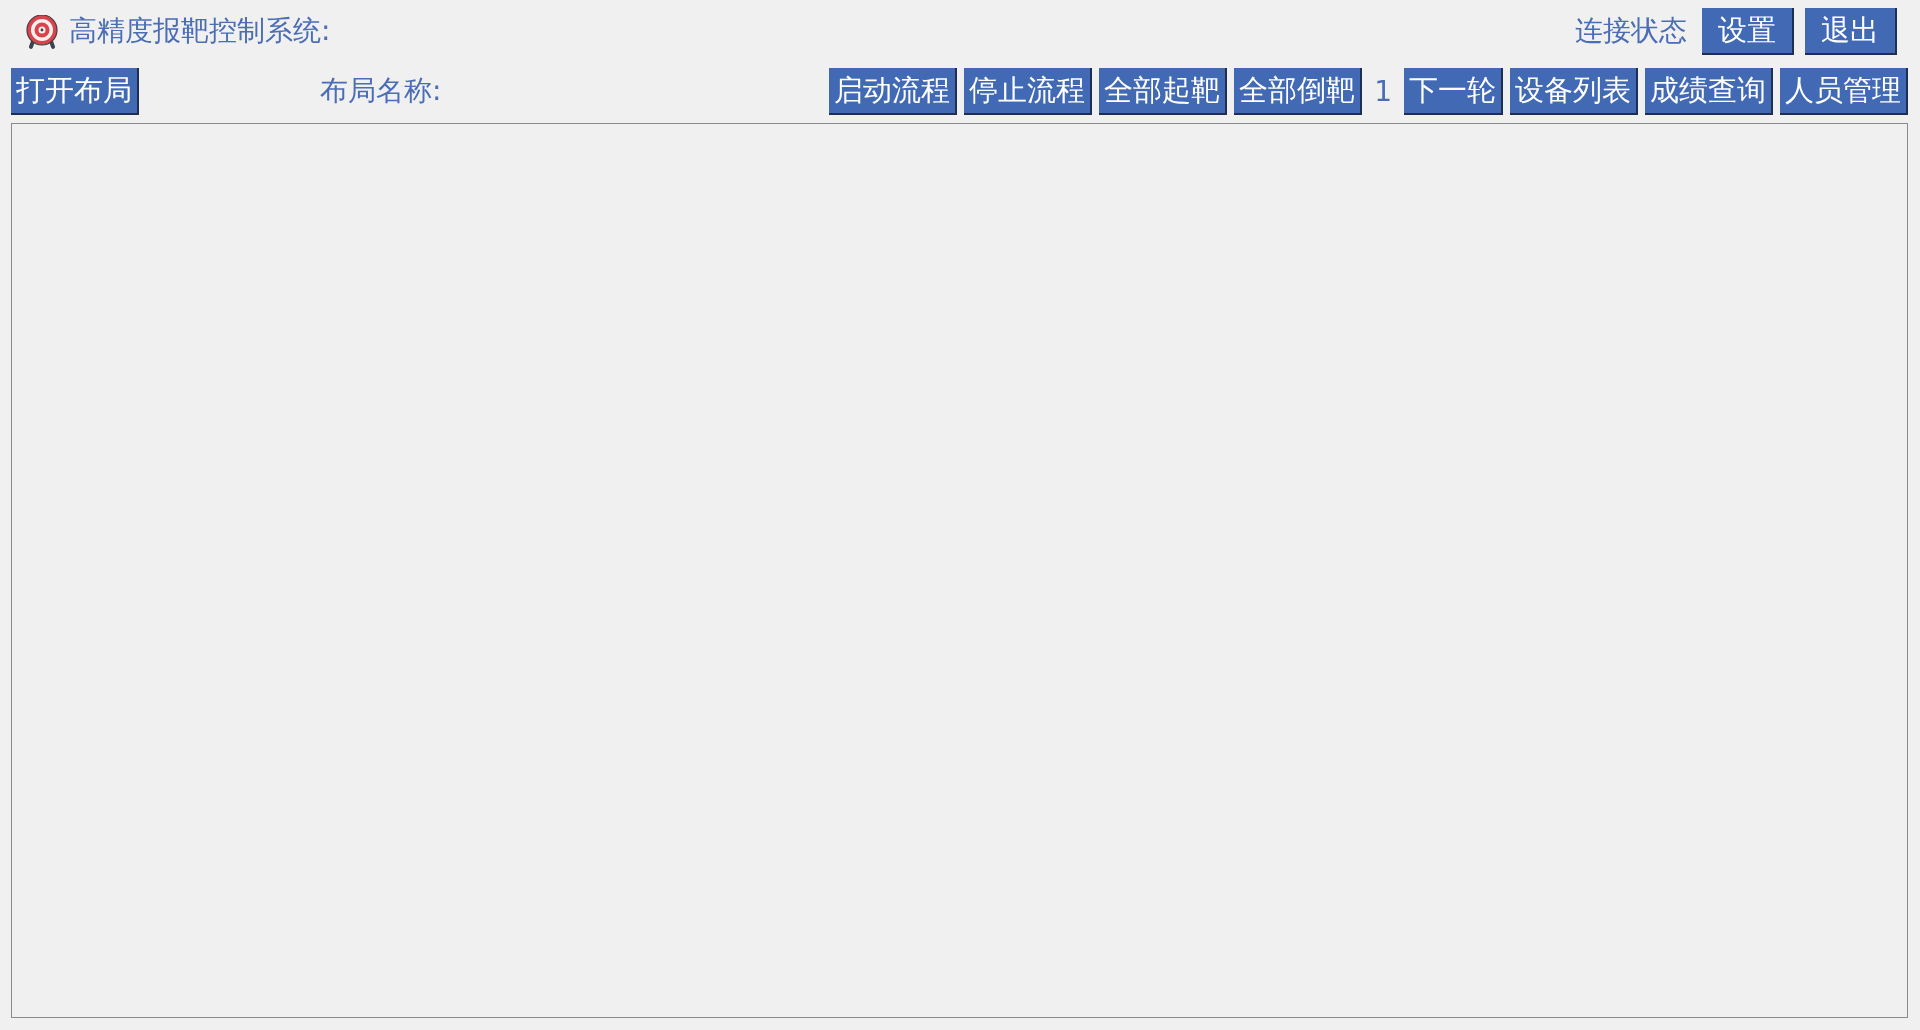 The height and width of the screenshot is (1030, 1920). I want to click on round-number: 1, so click(1383, 91).